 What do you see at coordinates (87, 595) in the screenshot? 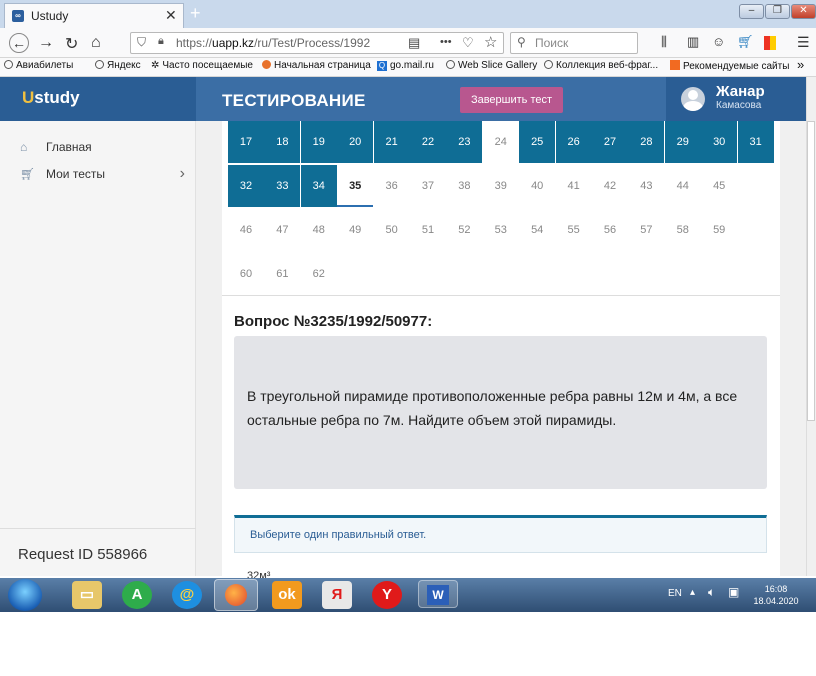
I see `explorer-icon: ▭` at bounding box center [87, 595].